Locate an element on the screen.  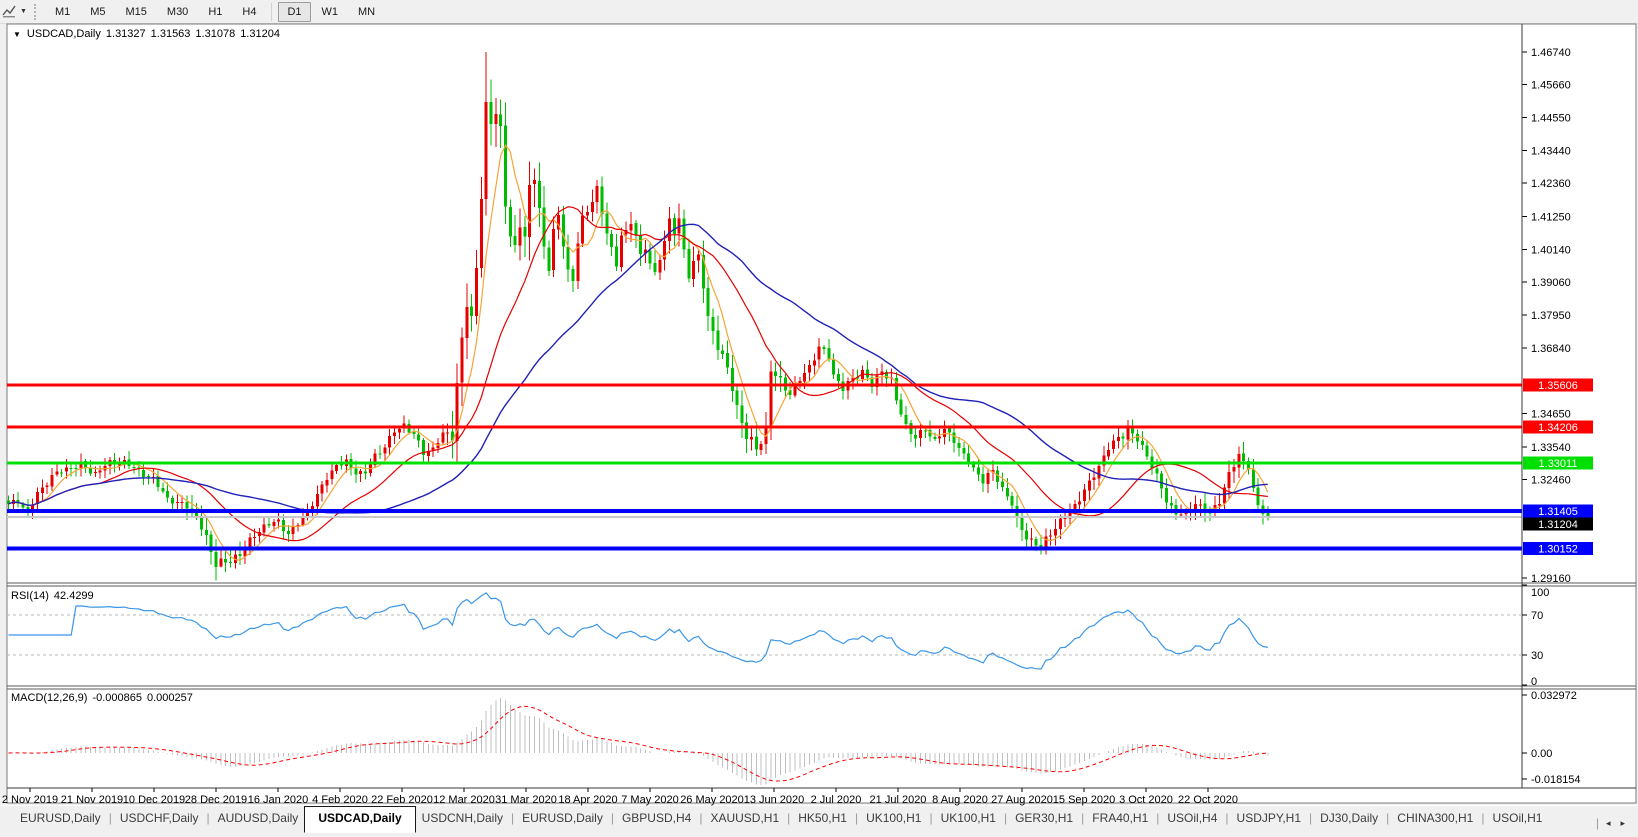
macd-legend: MACD(12,26,9) -0.000865 0.000257 is located at coordinates (102, 698).